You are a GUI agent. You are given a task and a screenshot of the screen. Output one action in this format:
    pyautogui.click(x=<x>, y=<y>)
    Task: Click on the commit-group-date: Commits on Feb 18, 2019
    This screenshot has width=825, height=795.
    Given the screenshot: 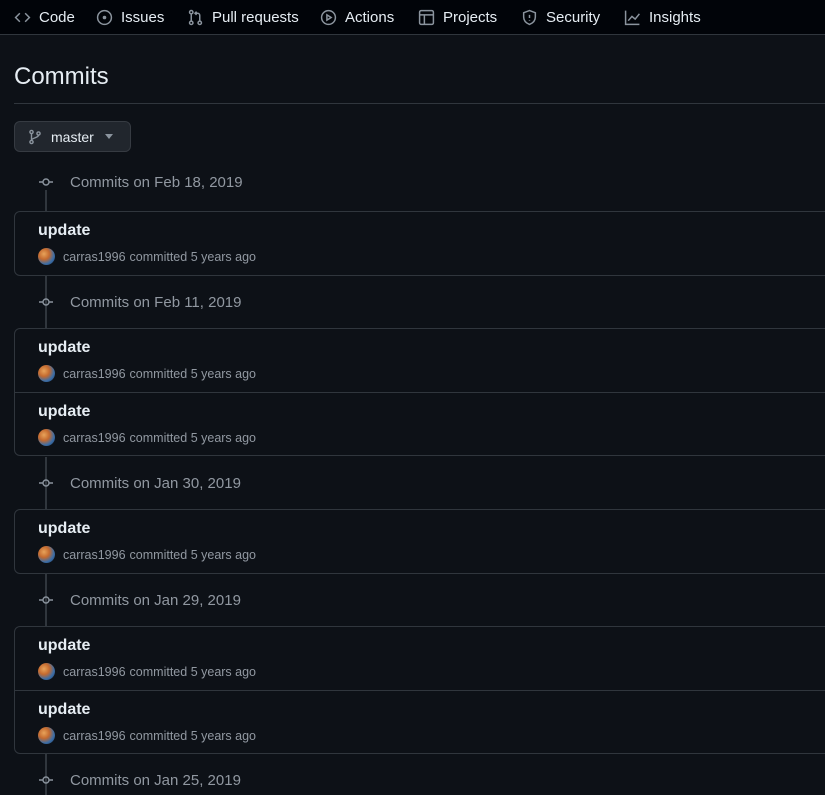 What is the action you would take?
    pyautogui.click(x=156, y=182)
    